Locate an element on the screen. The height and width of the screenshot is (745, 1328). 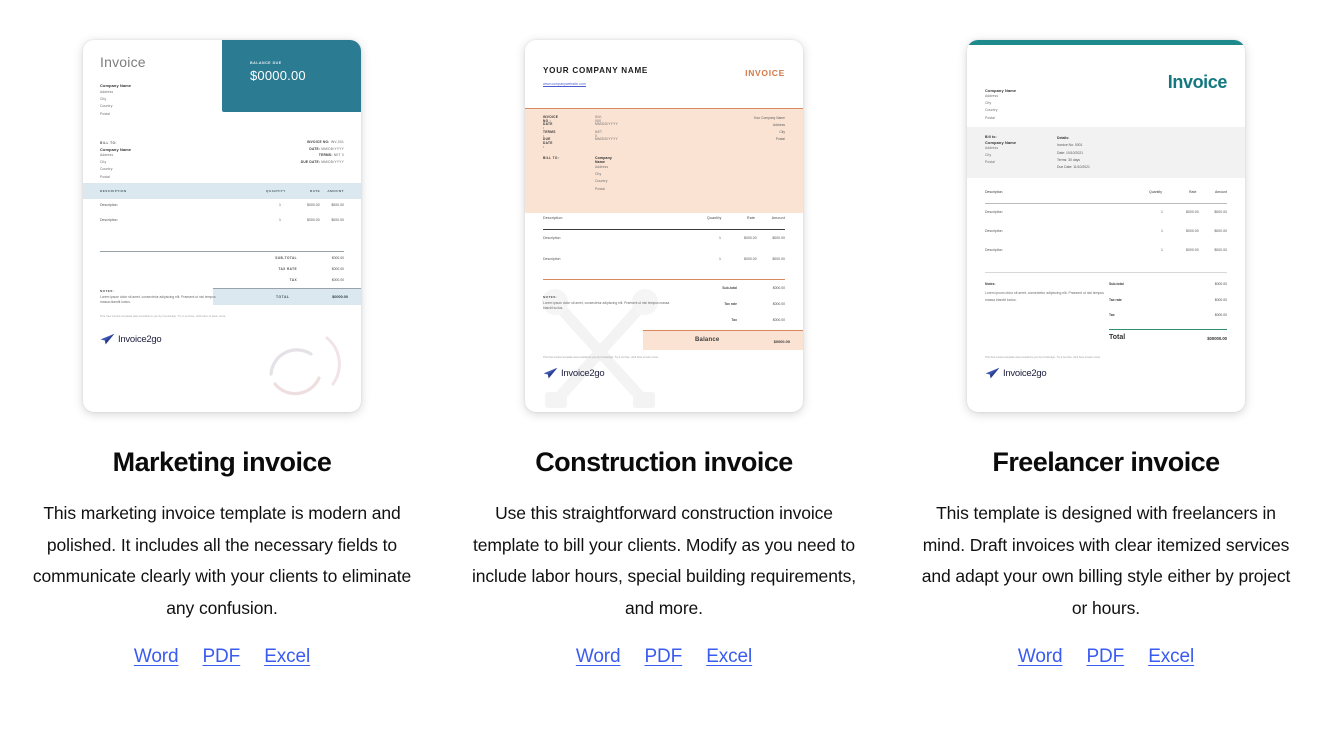
table-divider is located at coordinates (1106, 272).